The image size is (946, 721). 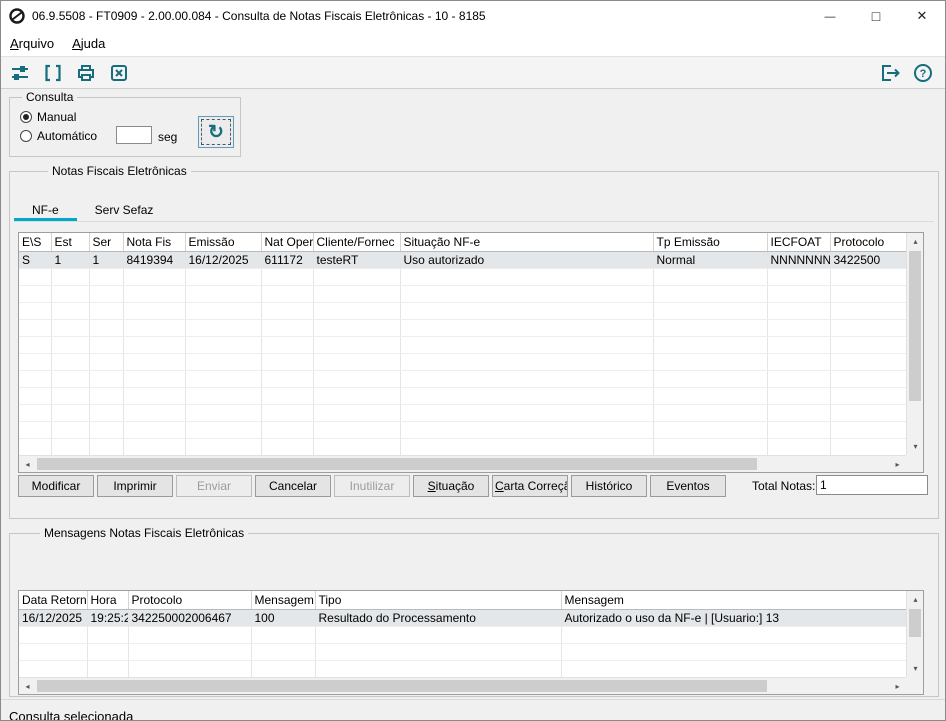 What do you see at coordinates (530, 486) in the screenshot?
I see `carta-correcao-button: Carta Correção` at bounding box center [530, 486].